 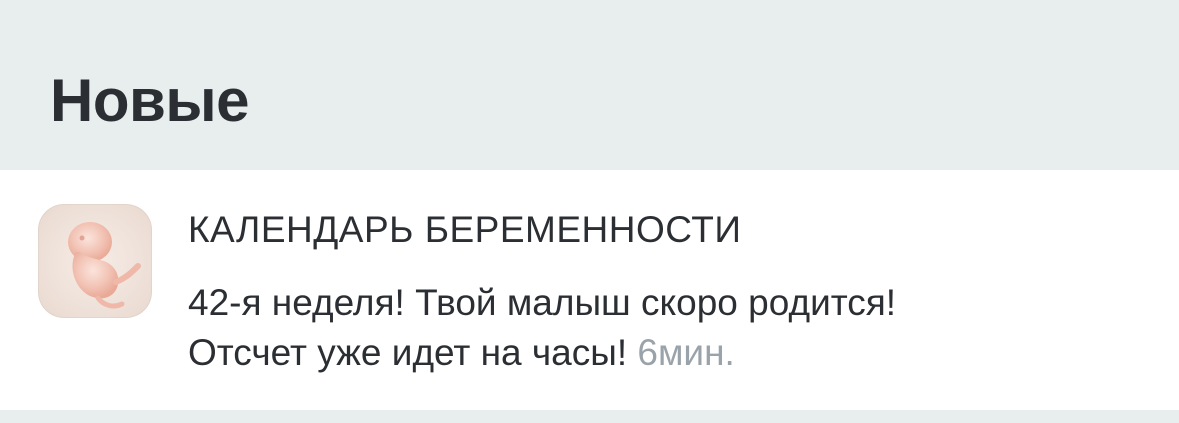 I want to click on notification-message-line1: 42-я неделя! Твой малыш скоро родится!, so click(x=542, y=302).